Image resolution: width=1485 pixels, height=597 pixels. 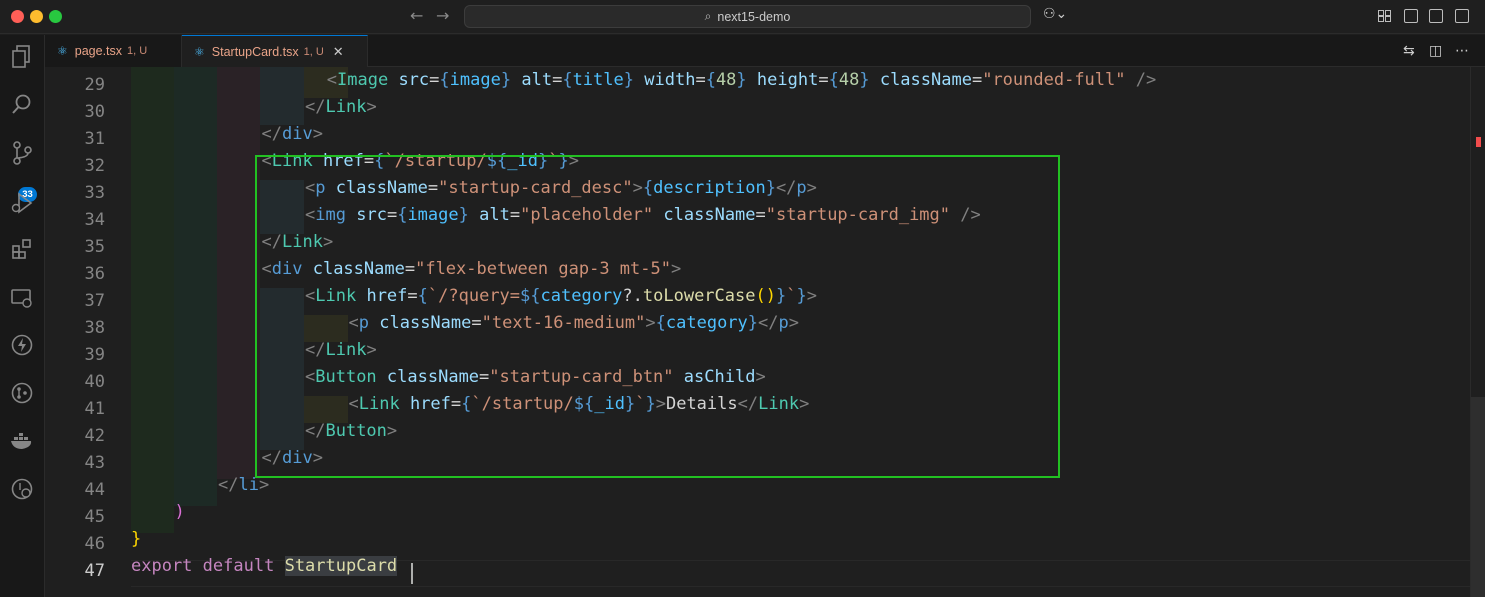 I want to click on code-token: ), so click(x=179, y=512).